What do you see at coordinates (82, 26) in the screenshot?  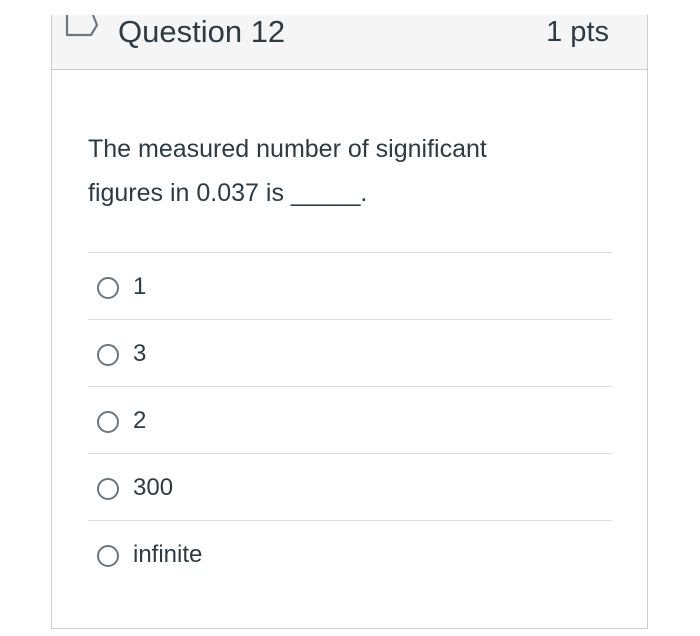 I see `flag-bookmark-icon` at bounding box center [82, 26].